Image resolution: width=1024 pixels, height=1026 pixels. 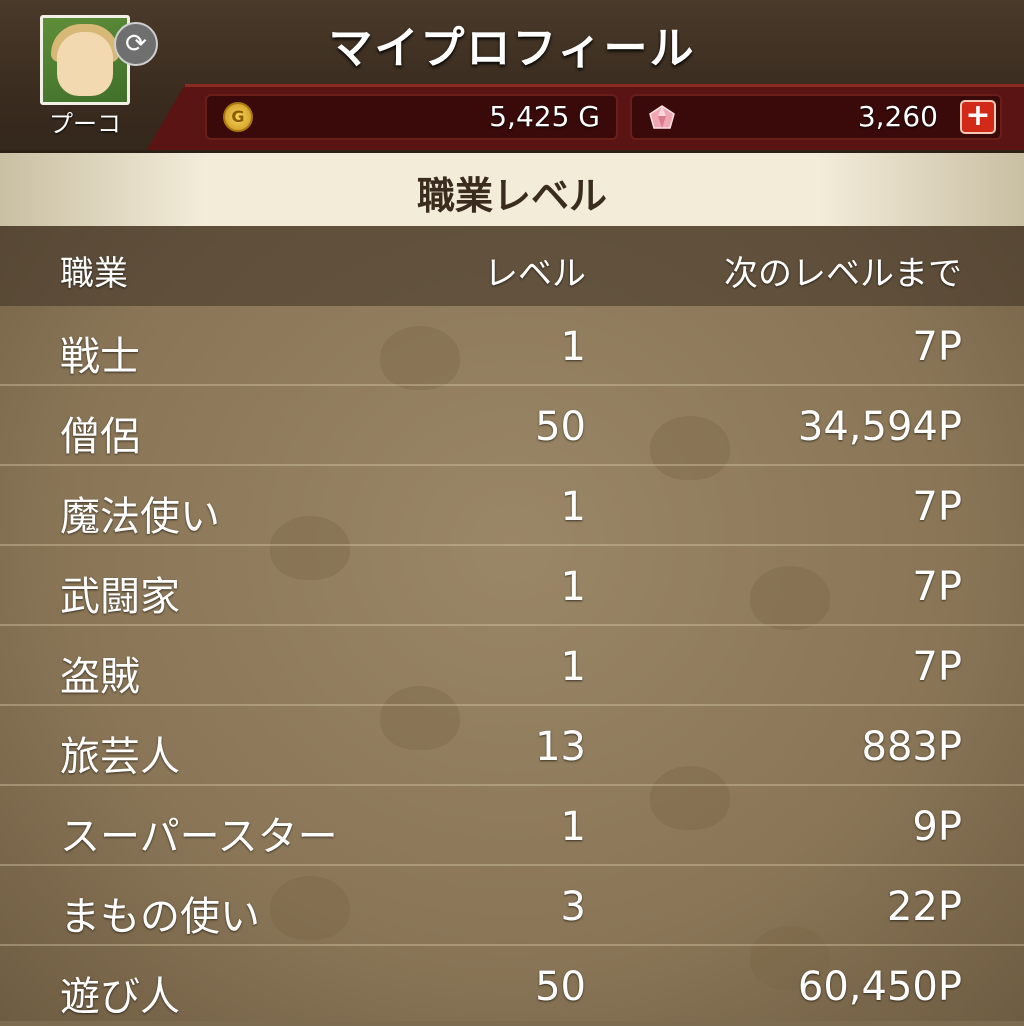 What do you see at coordinates (140, 517) in the screenshot?
I see `job-name: 魔法使い` at bounding box center [140, 517].